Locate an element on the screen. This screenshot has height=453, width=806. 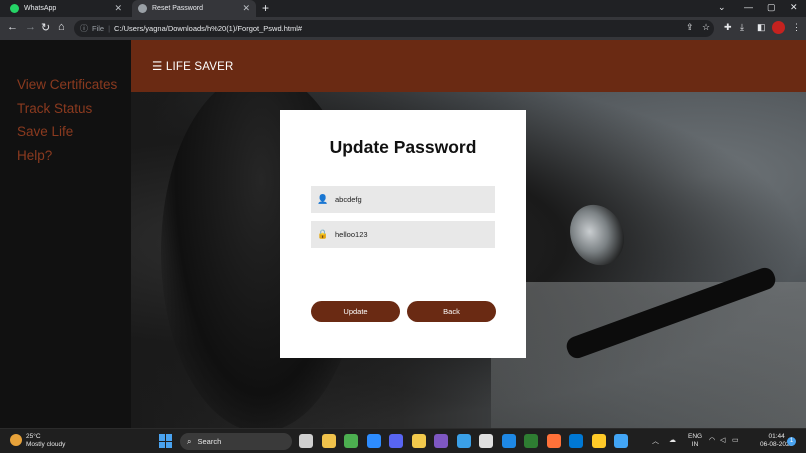
task-view-icon is located at coordinates (306, 441).